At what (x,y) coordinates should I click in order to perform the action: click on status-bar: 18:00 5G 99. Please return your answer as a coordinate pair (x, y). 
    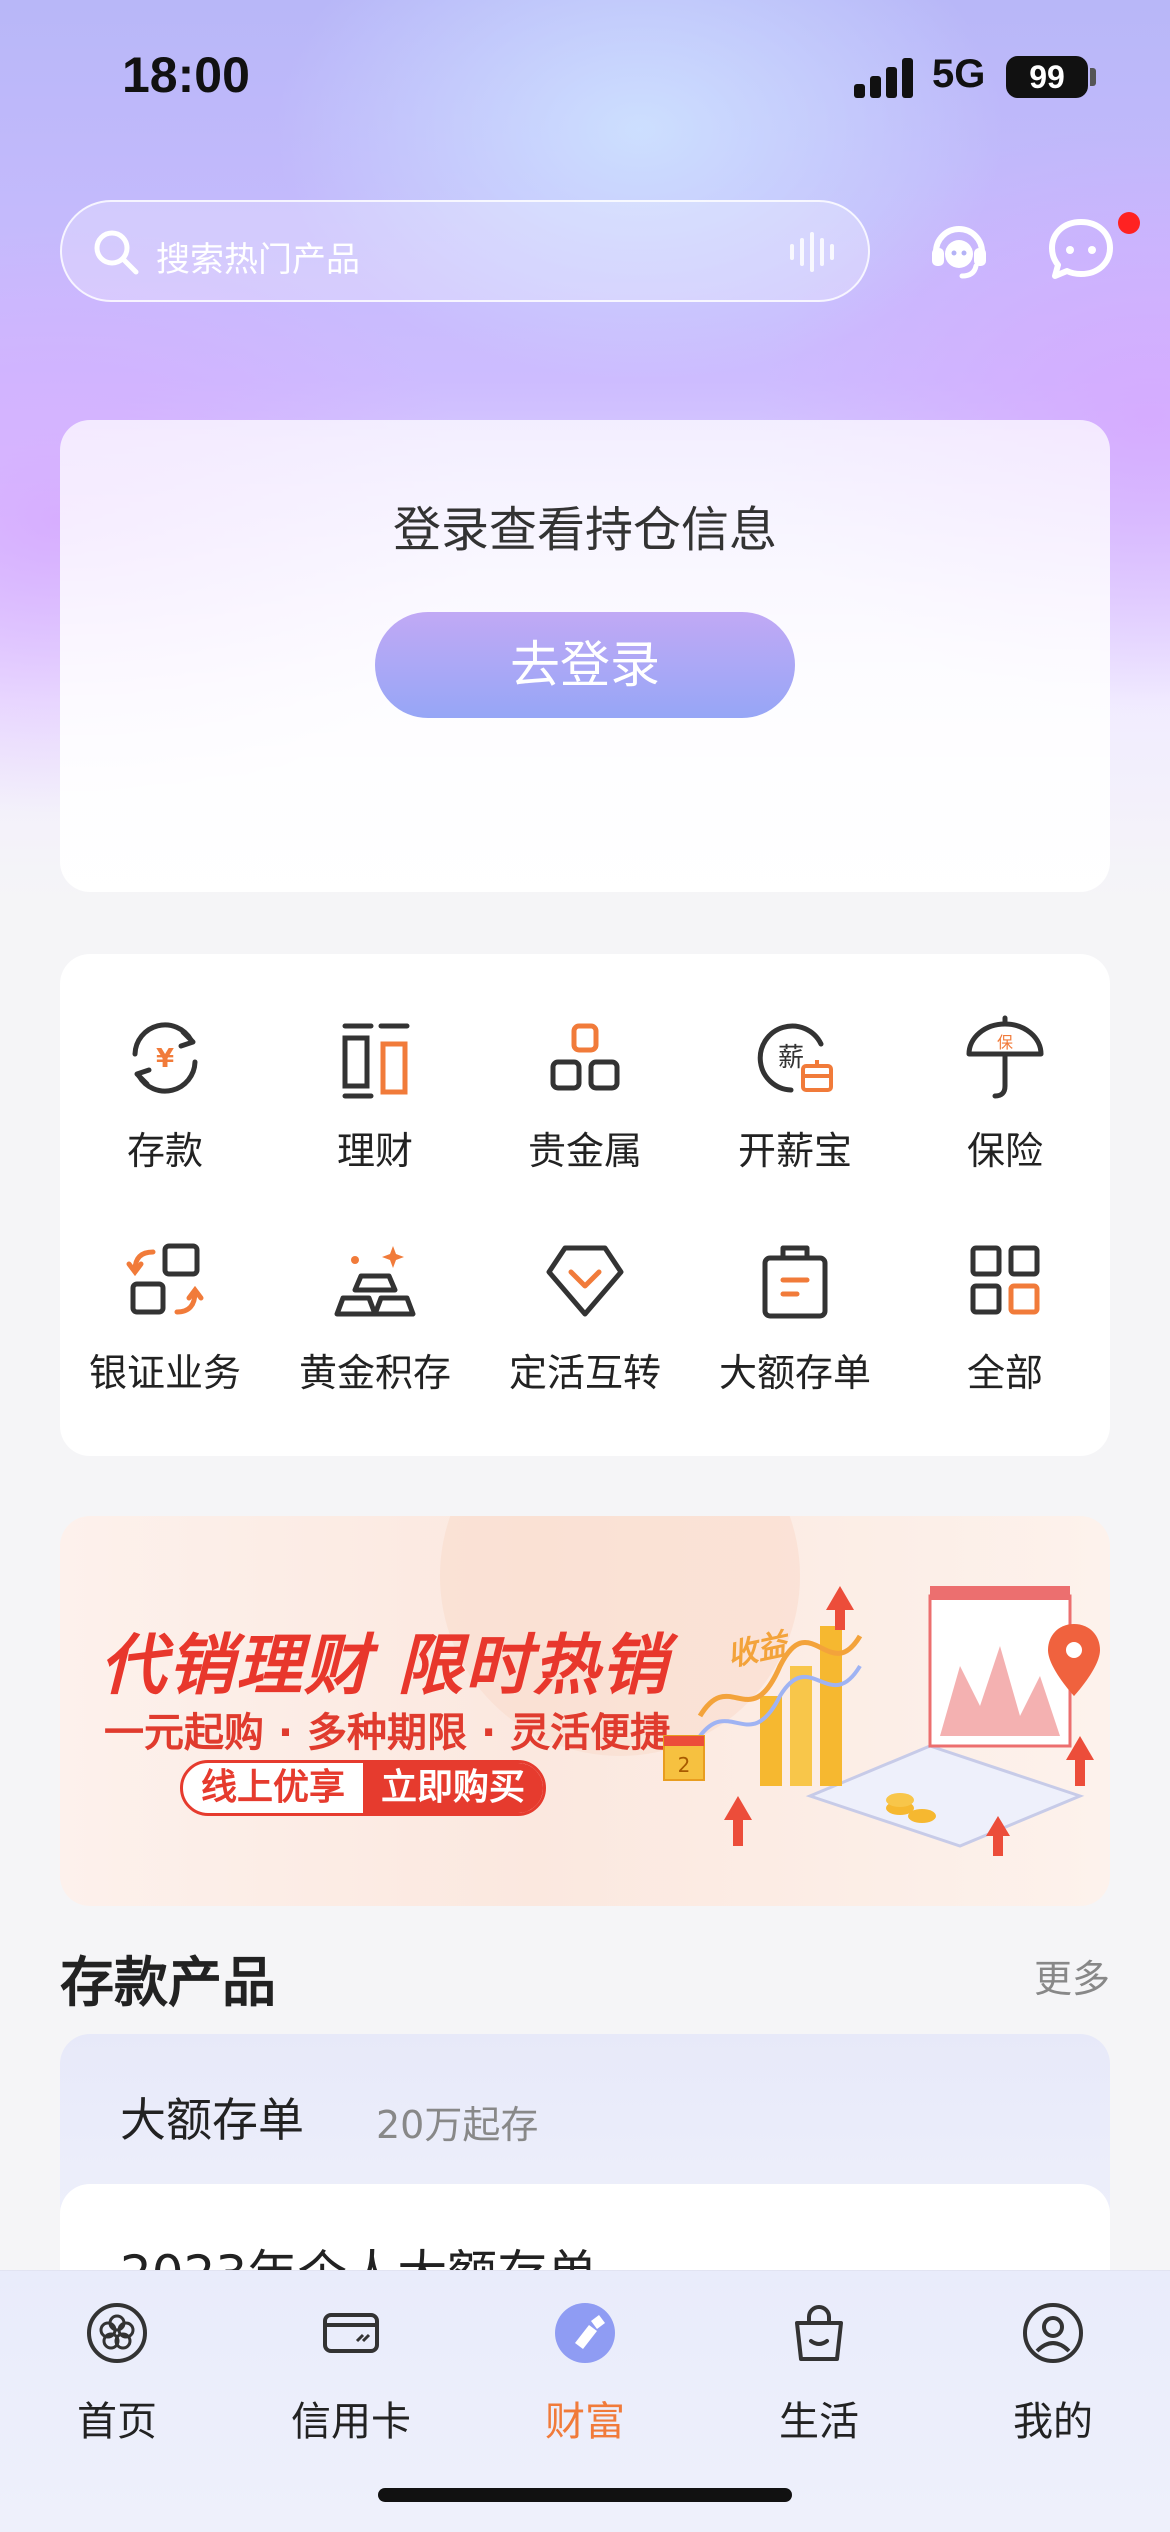
    Looking at the image, I should click on (585, 75).